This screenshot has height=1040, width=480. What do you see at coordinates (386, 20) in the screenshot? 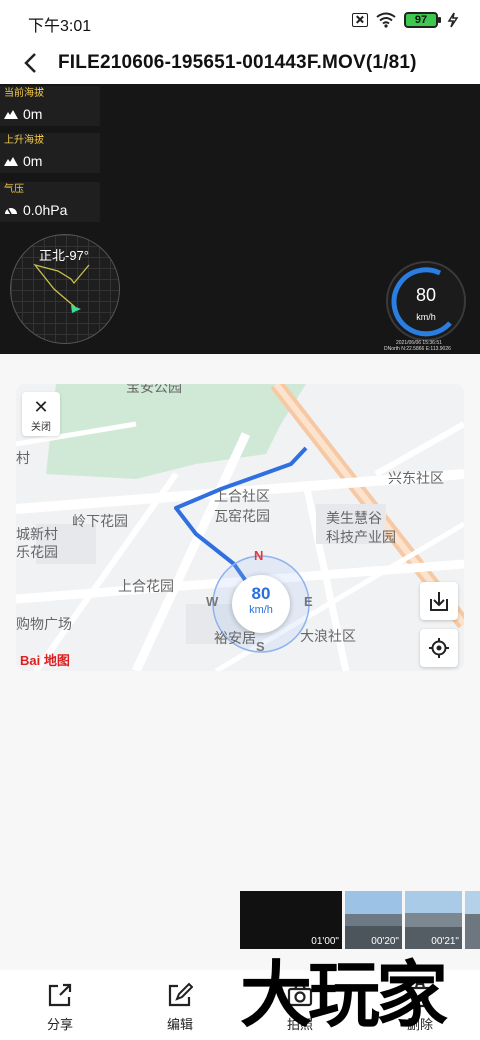
I see `wifi-icon` at bounding box center [386, 20].